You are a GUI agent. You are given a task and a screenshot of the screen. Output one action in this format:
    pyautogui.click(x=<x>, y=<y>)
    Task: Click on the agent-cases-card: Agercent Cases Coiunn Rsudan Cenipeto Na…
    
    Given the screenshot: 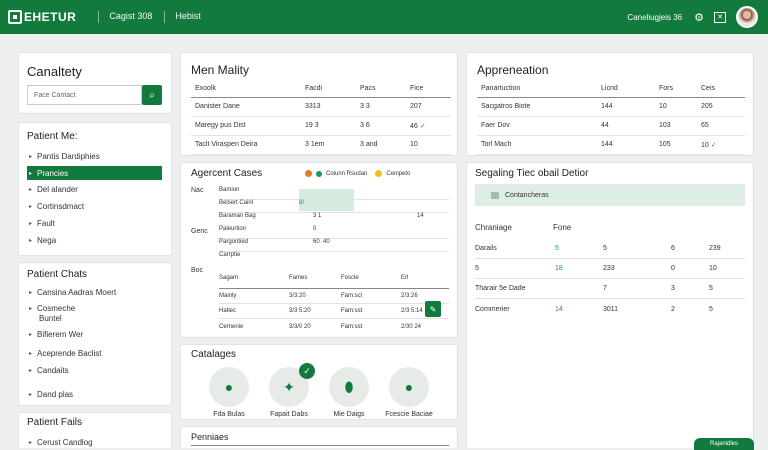 What is the action you would take?
    pyautogui.click(x=319, y=250)
    